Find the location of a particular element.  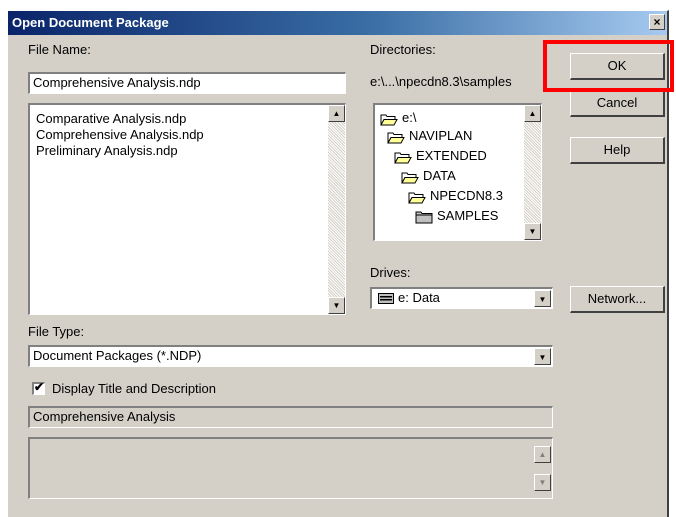

list-item: Comparative Analysis.ndp is located at coordinates (111, 119).